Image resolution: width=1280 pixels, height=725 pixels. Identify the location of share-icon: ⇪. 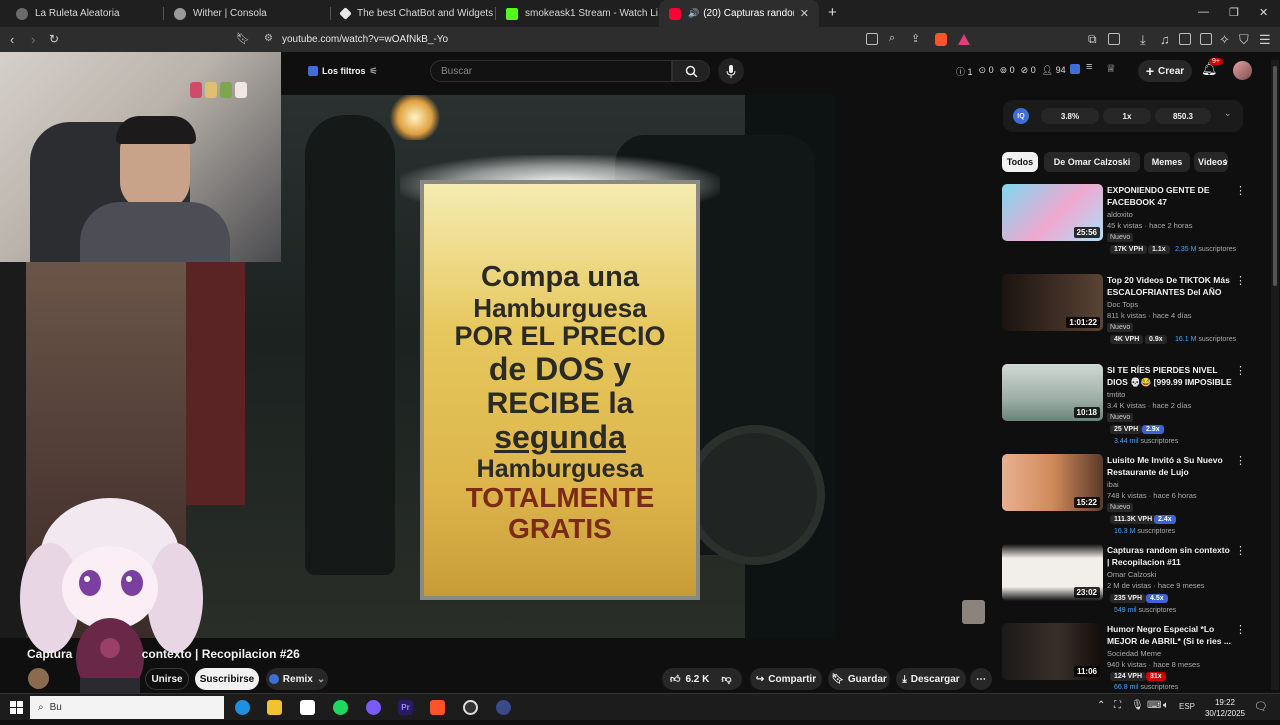
(915, 38).